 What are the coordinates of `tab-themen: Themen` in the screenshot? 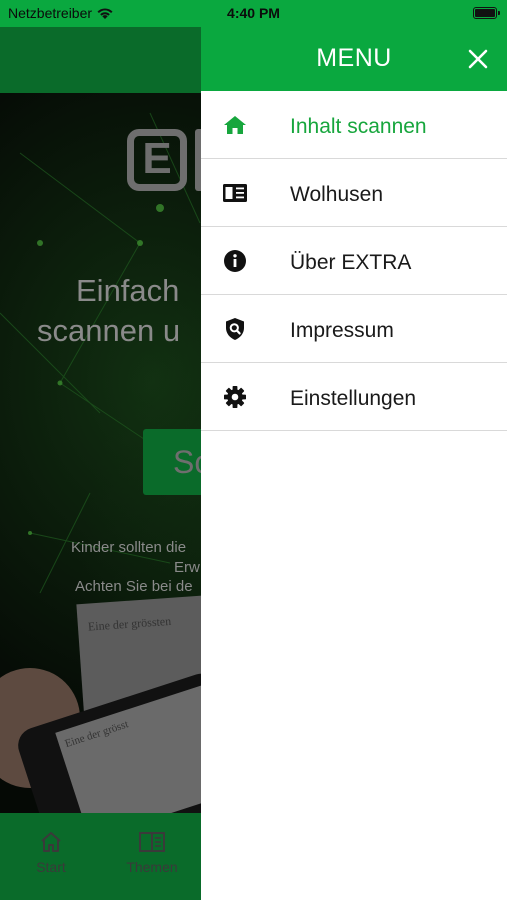 It's located at (152, 853).